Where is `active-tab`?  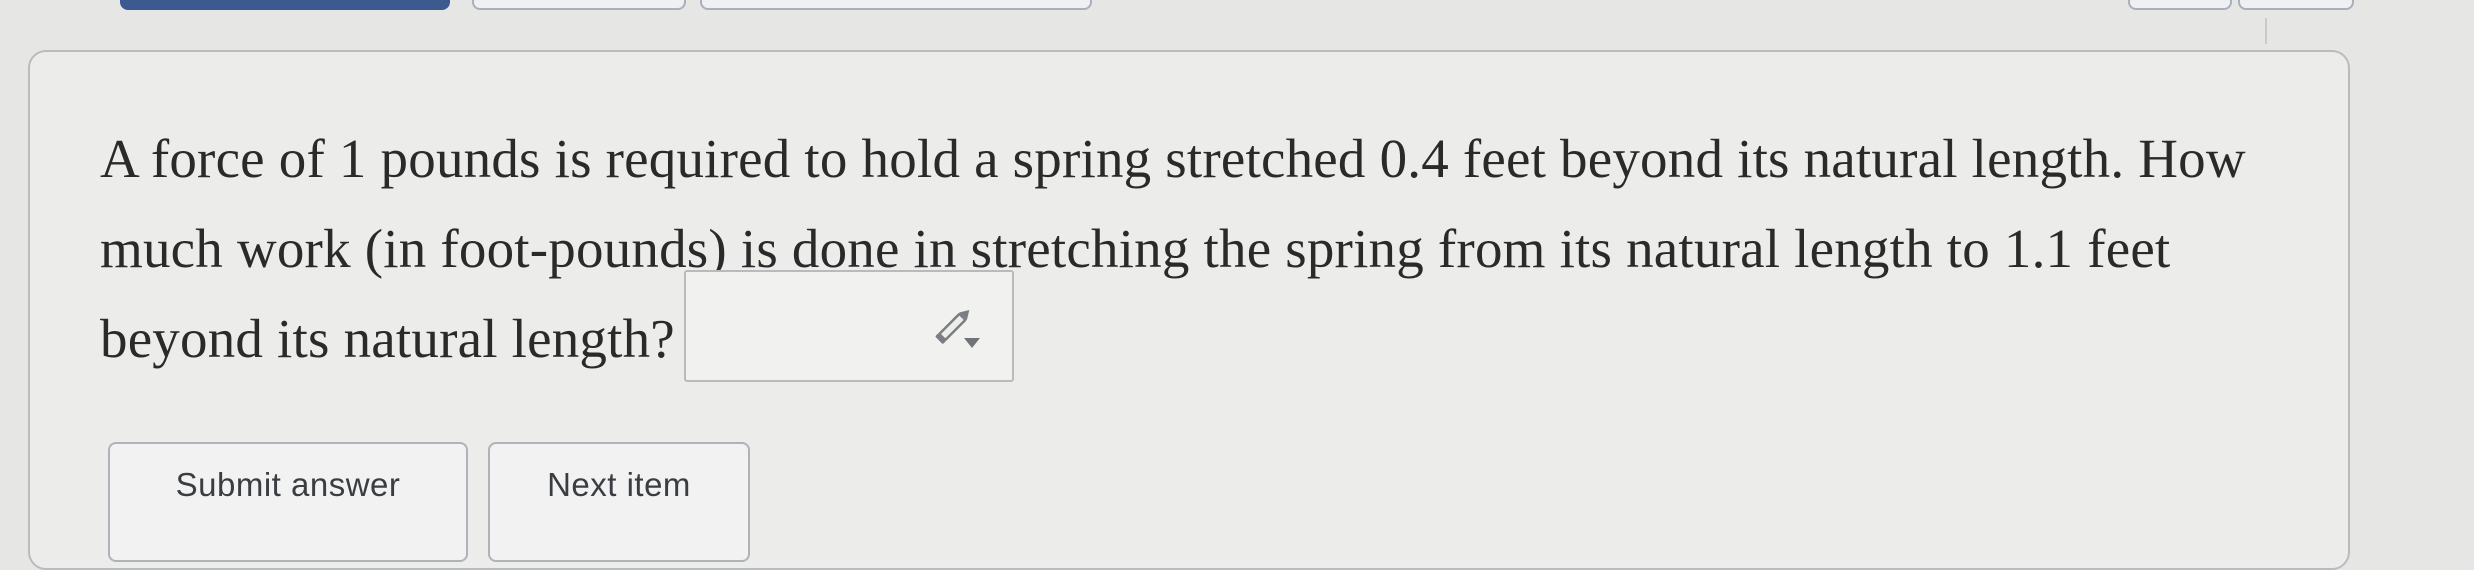 active-tab is located at coordinates (285, 5).